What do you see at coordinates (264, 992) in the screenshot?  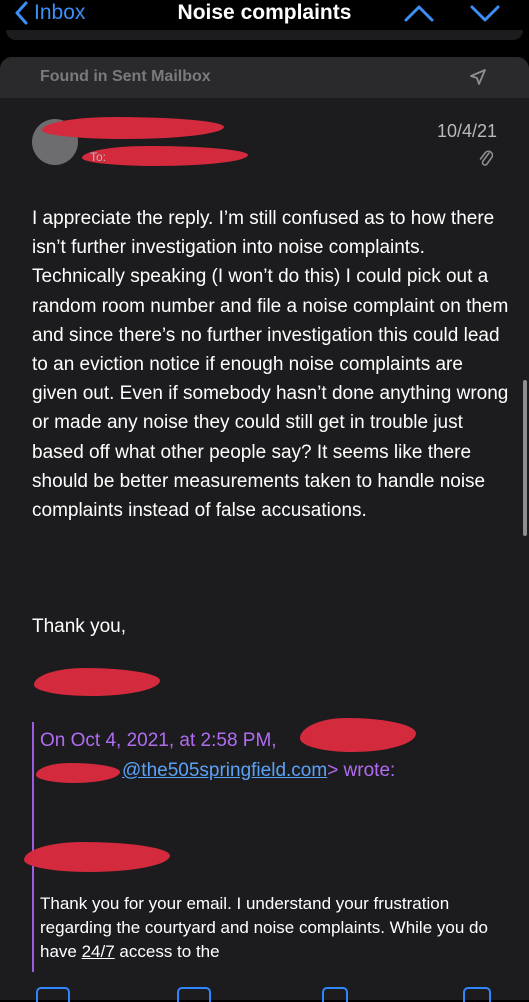 I see `bottom-toolbar` at bounding box center [264, 992].